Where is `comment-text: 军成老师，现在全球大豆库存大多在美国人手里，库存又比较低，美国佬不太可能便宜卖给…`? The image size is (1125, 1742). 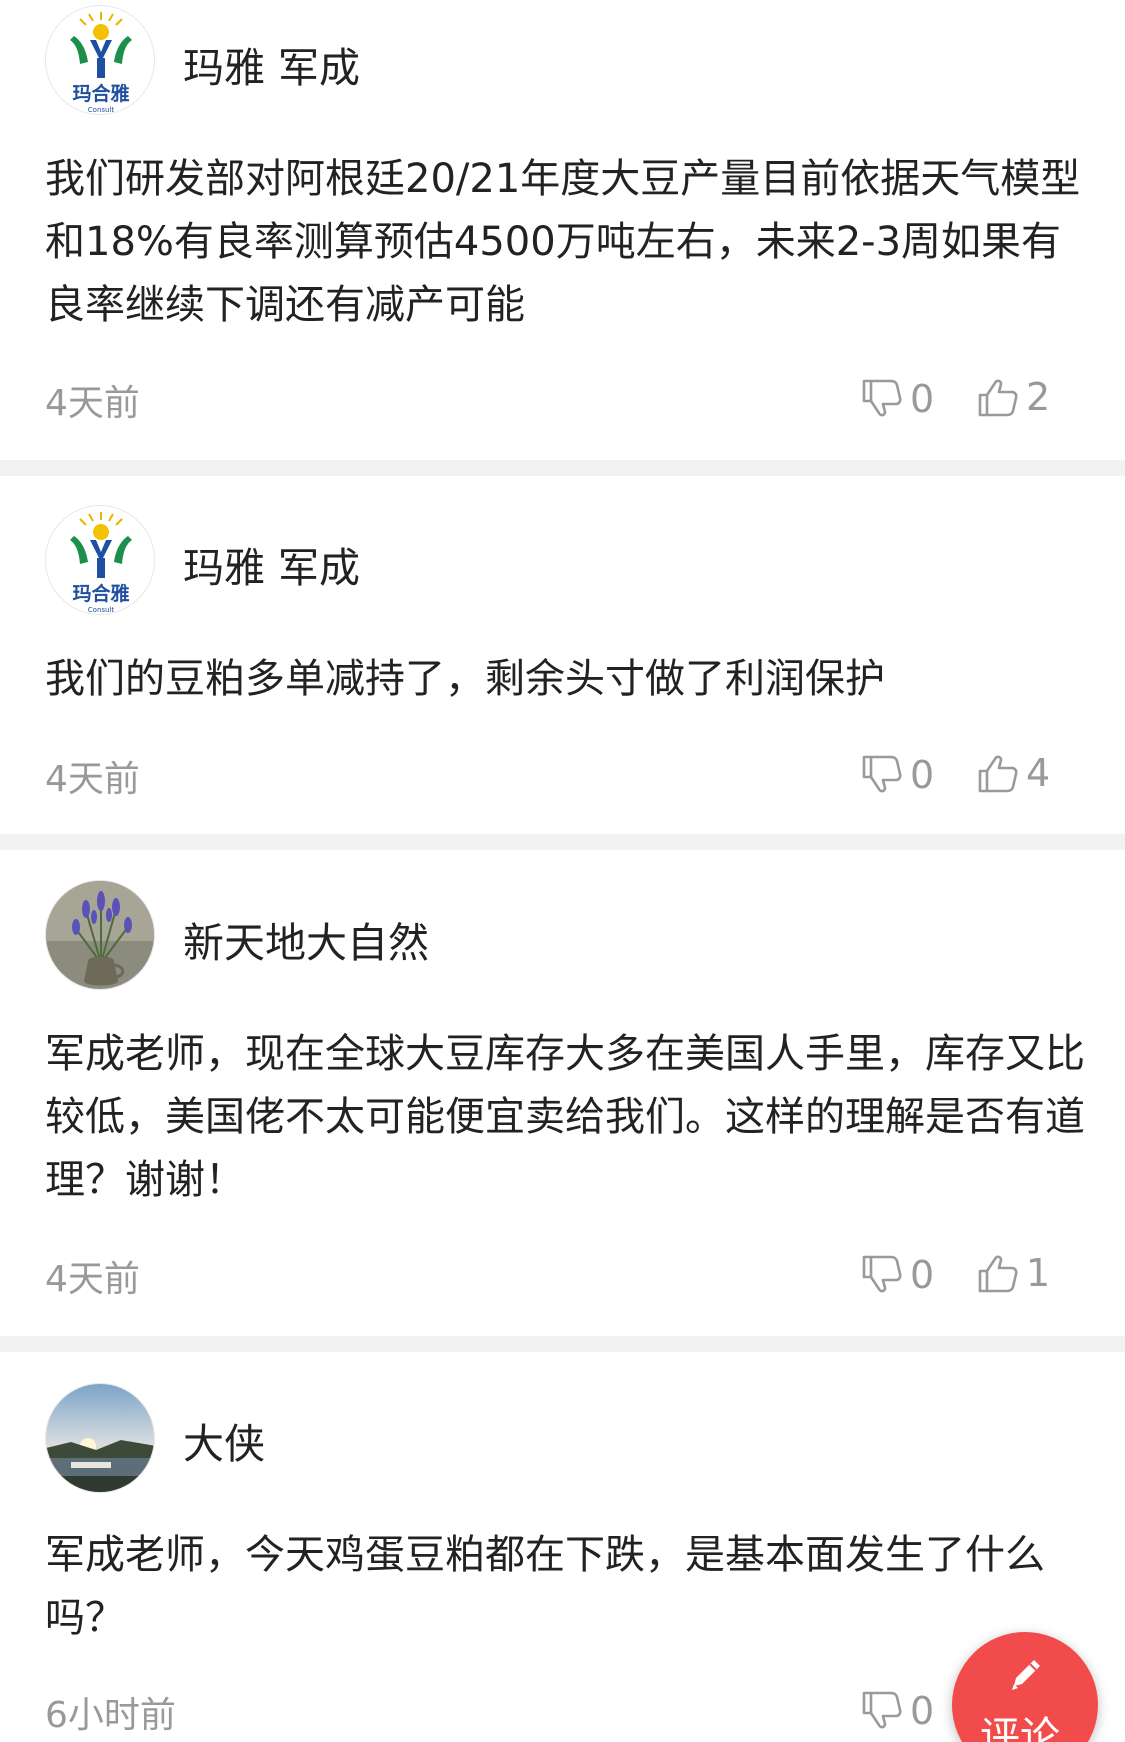 comment-text: 军成老师，现在全球大豆库存大多在美国人手里，库存又比较低，美国佬不太可能便宜卖给… is located at coordinates (565, 1117).